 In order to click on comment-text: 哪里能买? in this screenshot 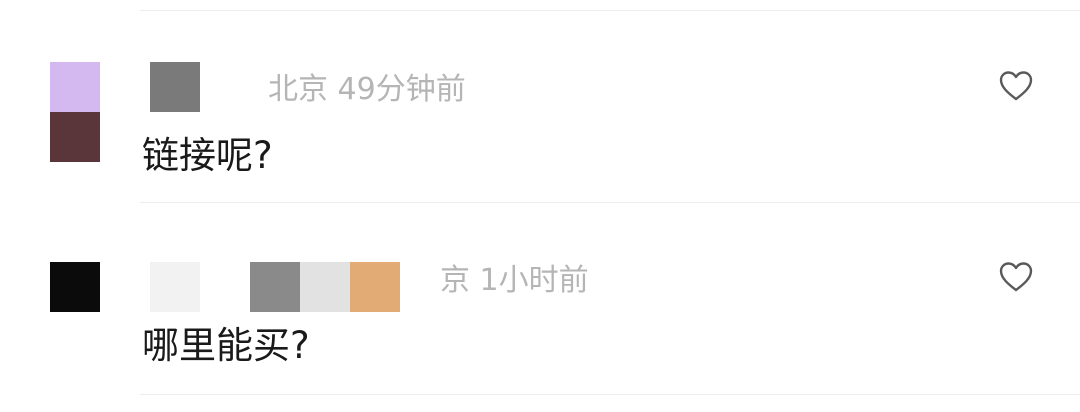, I will do `click(226, 345)`.